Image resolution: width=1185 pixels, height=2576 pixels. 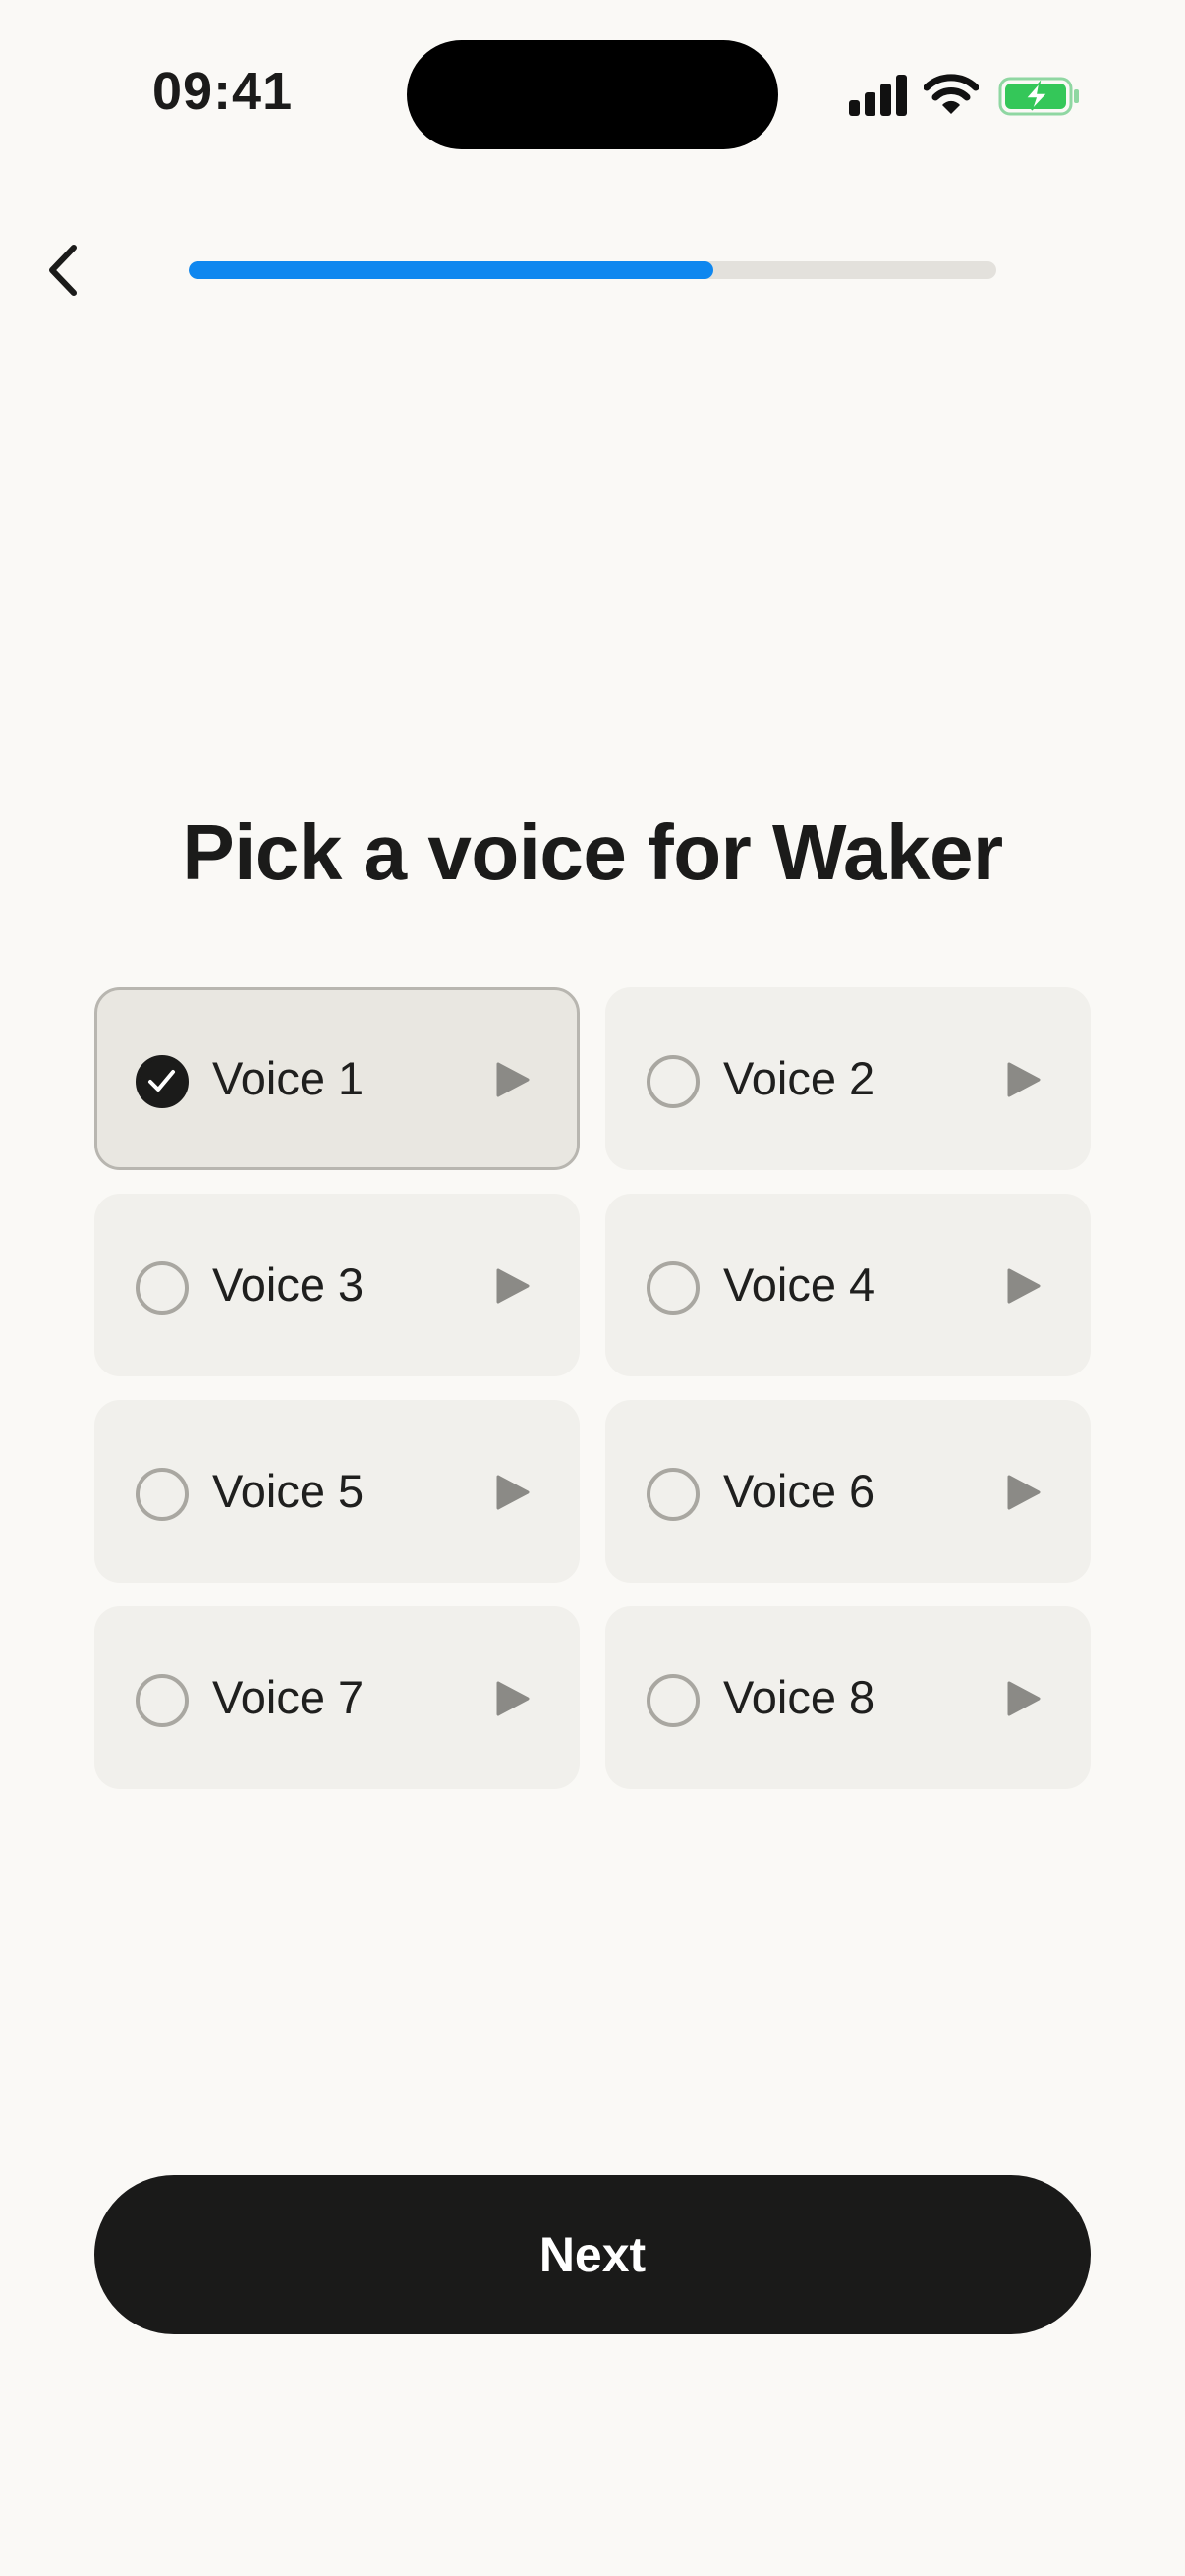 I want to click on voice-option-1: Voice 1, so click(x=337, y=1078).